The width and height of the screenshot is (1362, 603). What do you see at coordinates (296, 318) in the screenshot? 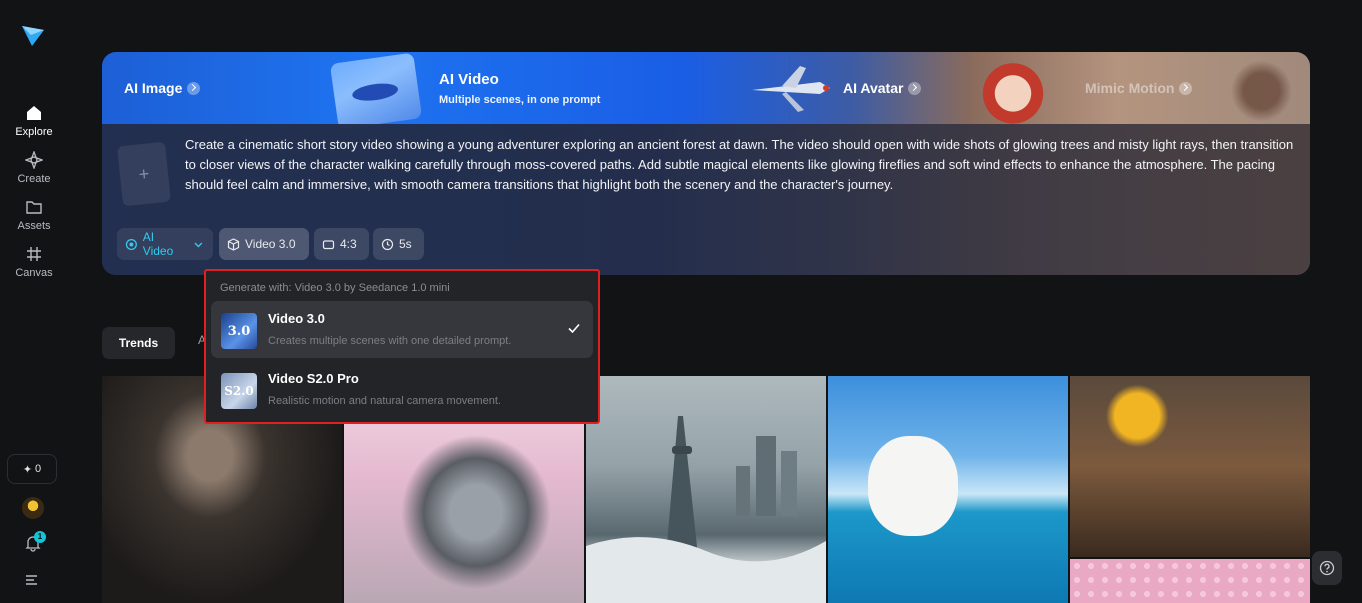
I see `model-option-title: Video 3.0` at bounding box center [296, 318].